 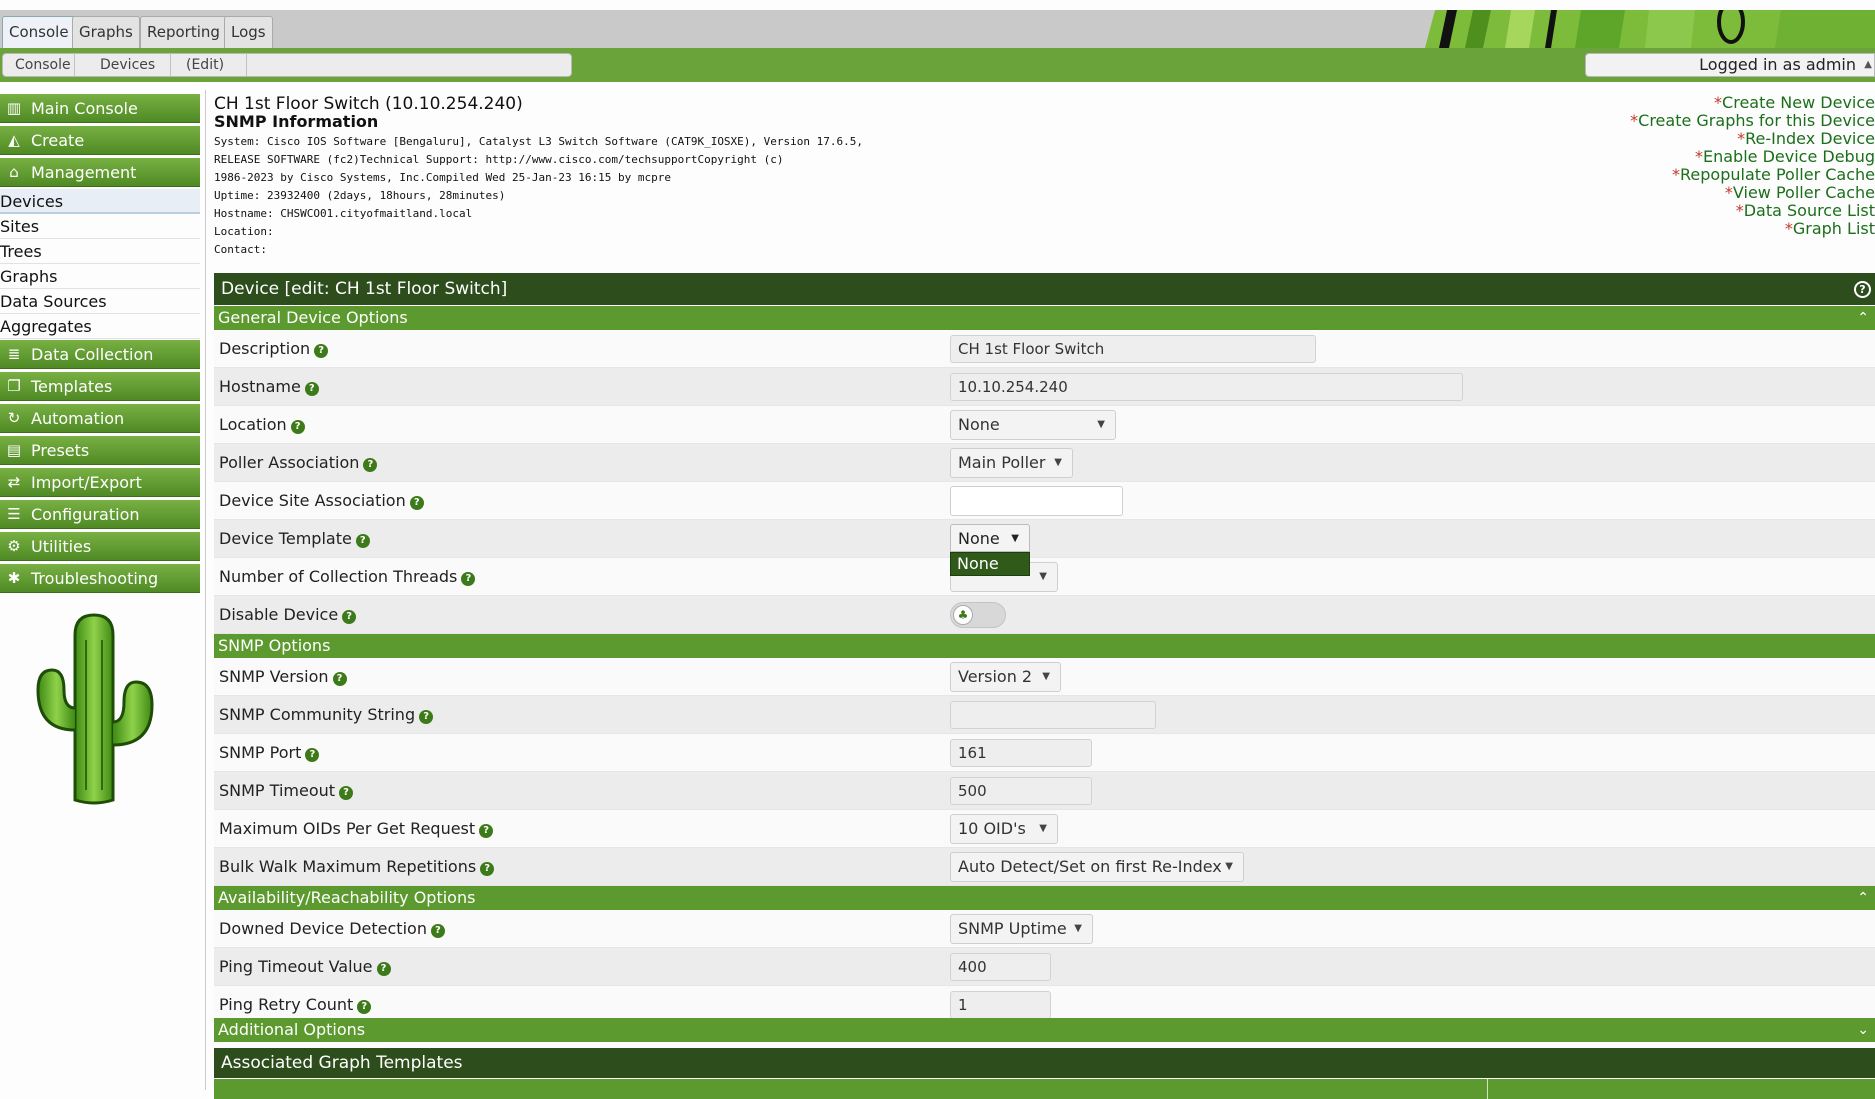 What do you see at coordinates (106, 32) in the screenshot?
I see `tab-graphs: Graphs` at bounding box center [106, 32].